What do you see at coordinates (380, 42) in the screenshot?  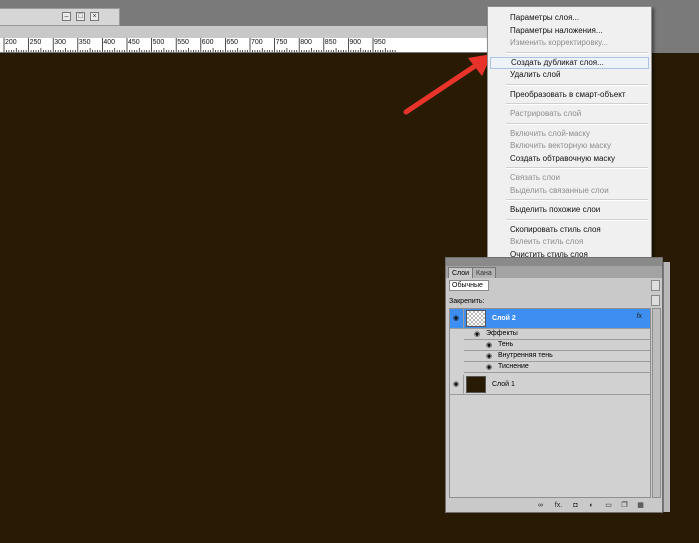 I see `ruler-tick-label: 950` at bounding box center [380, 42].